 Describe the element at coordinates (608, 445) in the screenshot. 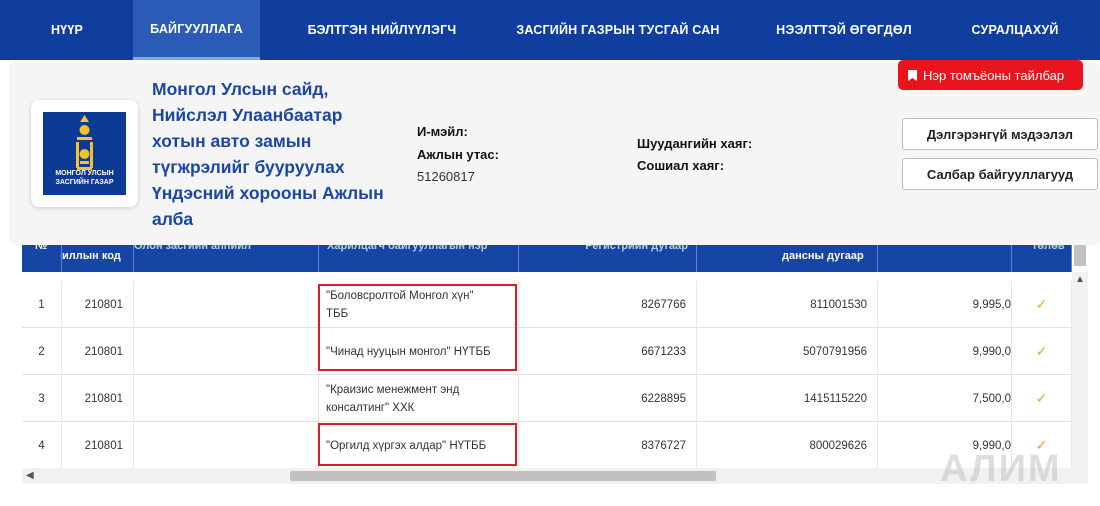

I see `cell-registration: 8376727` at that location.